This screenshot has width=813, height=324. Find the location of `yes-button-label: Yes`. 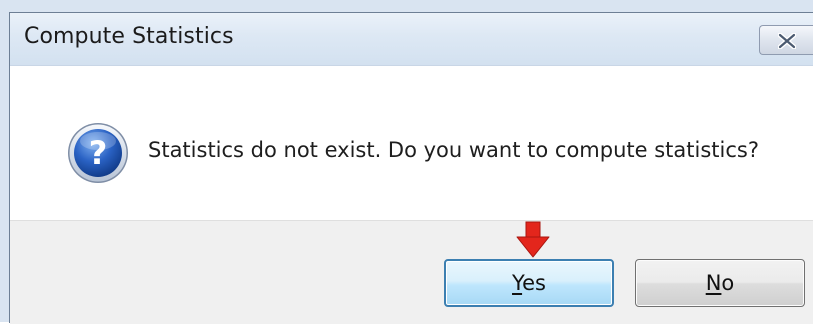

yes-button-label: Yes is located at coordinates (529, 283).